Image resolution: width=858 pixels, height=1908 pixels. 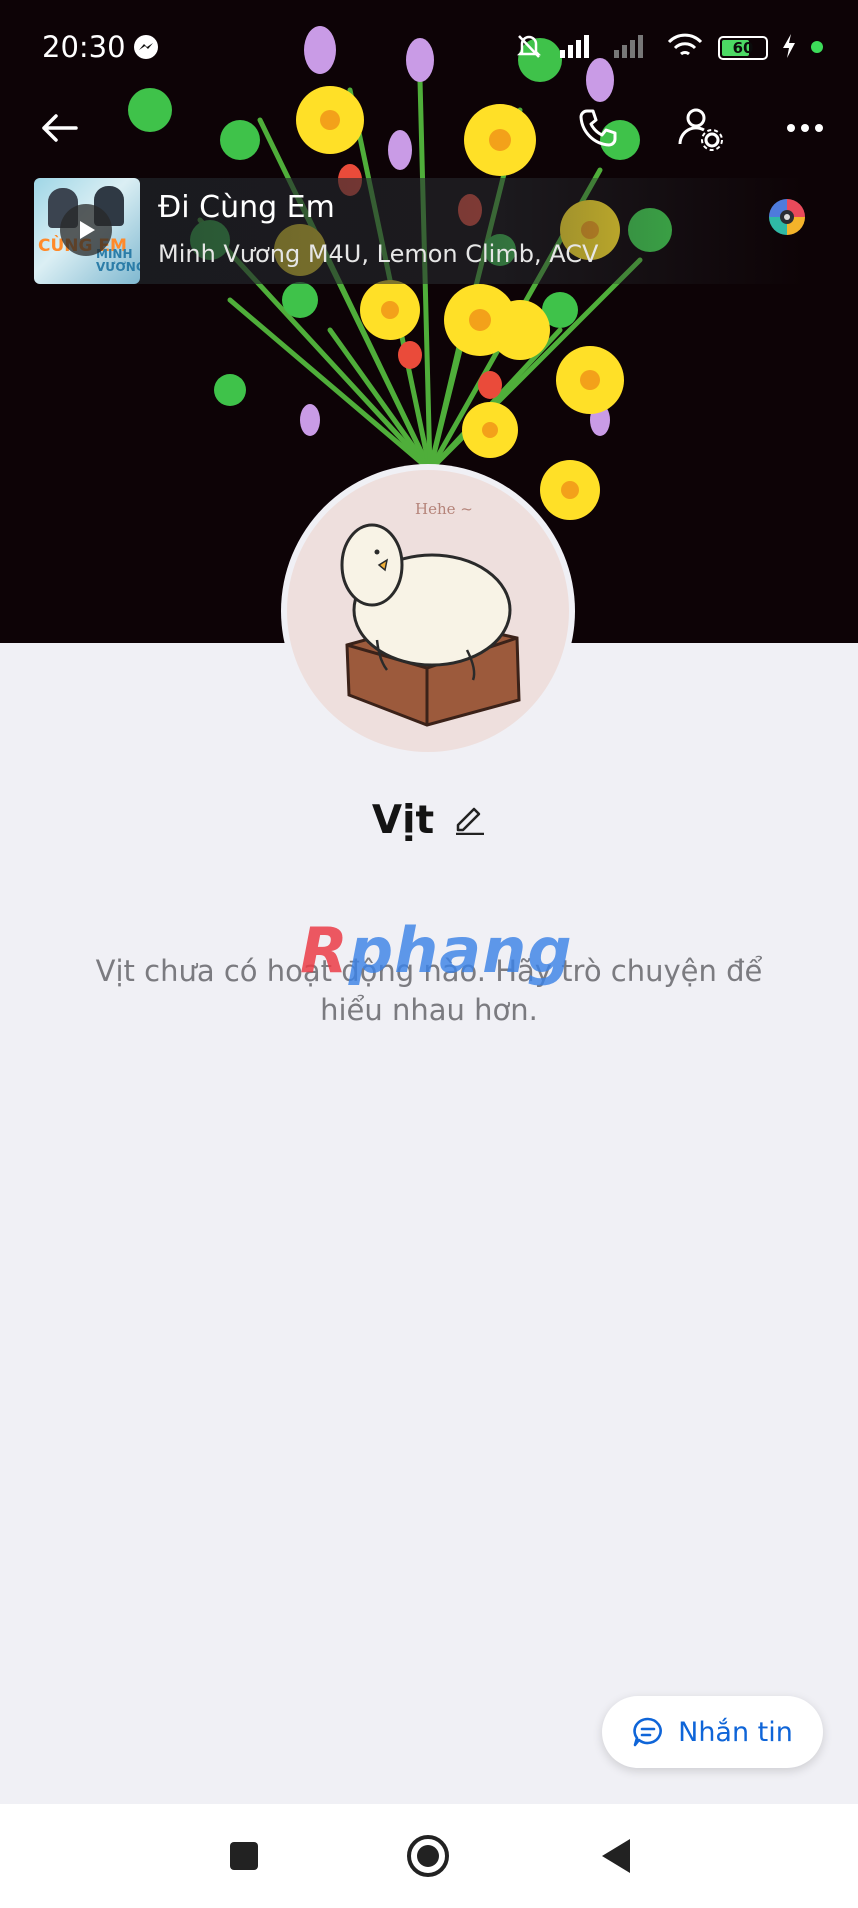 What do you see at coordinates (428, 611) in the screenshot?
I see `avatar: Hehe ~` at bounding box center [428, 611].